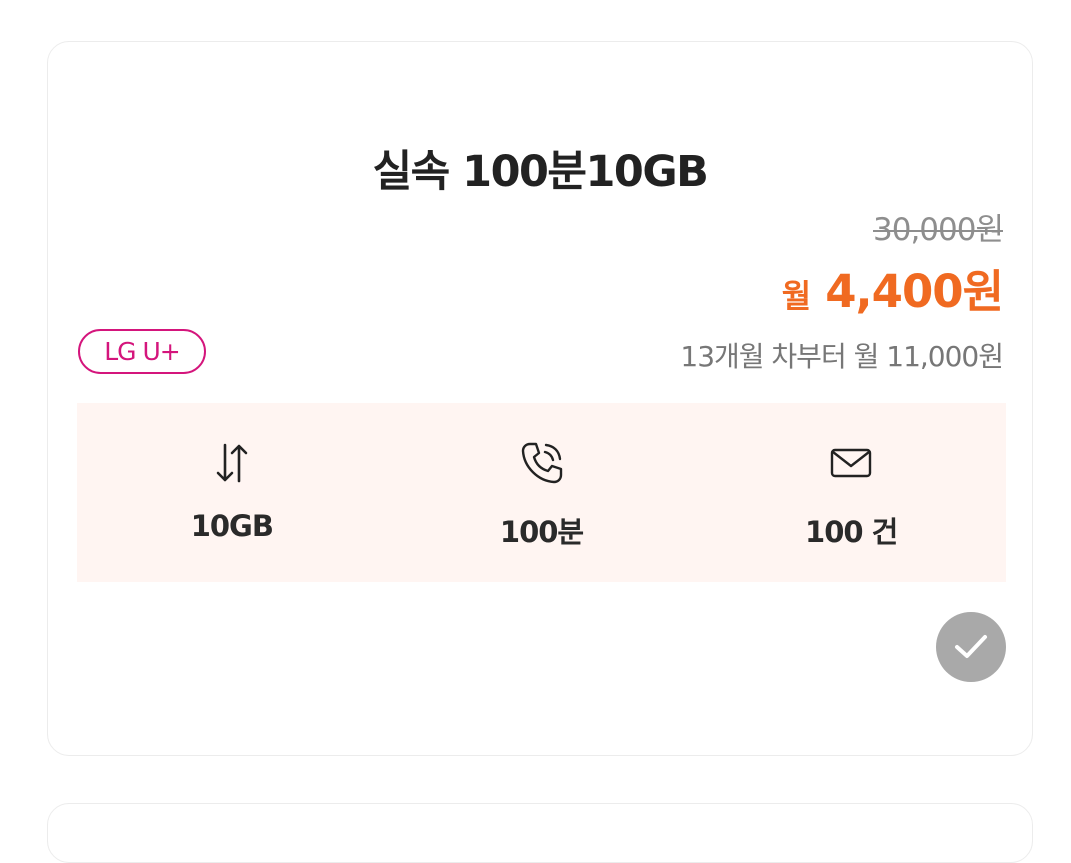 The height and width of the screenshot is (863, 1071). I want to click on feature-data-value: 10GB, so click(232, 526).